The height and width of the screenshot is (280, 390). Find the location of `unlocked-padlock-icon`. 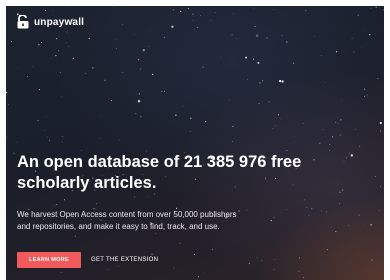

unlocked-padlock-icon is located at coordinates (23, 22).